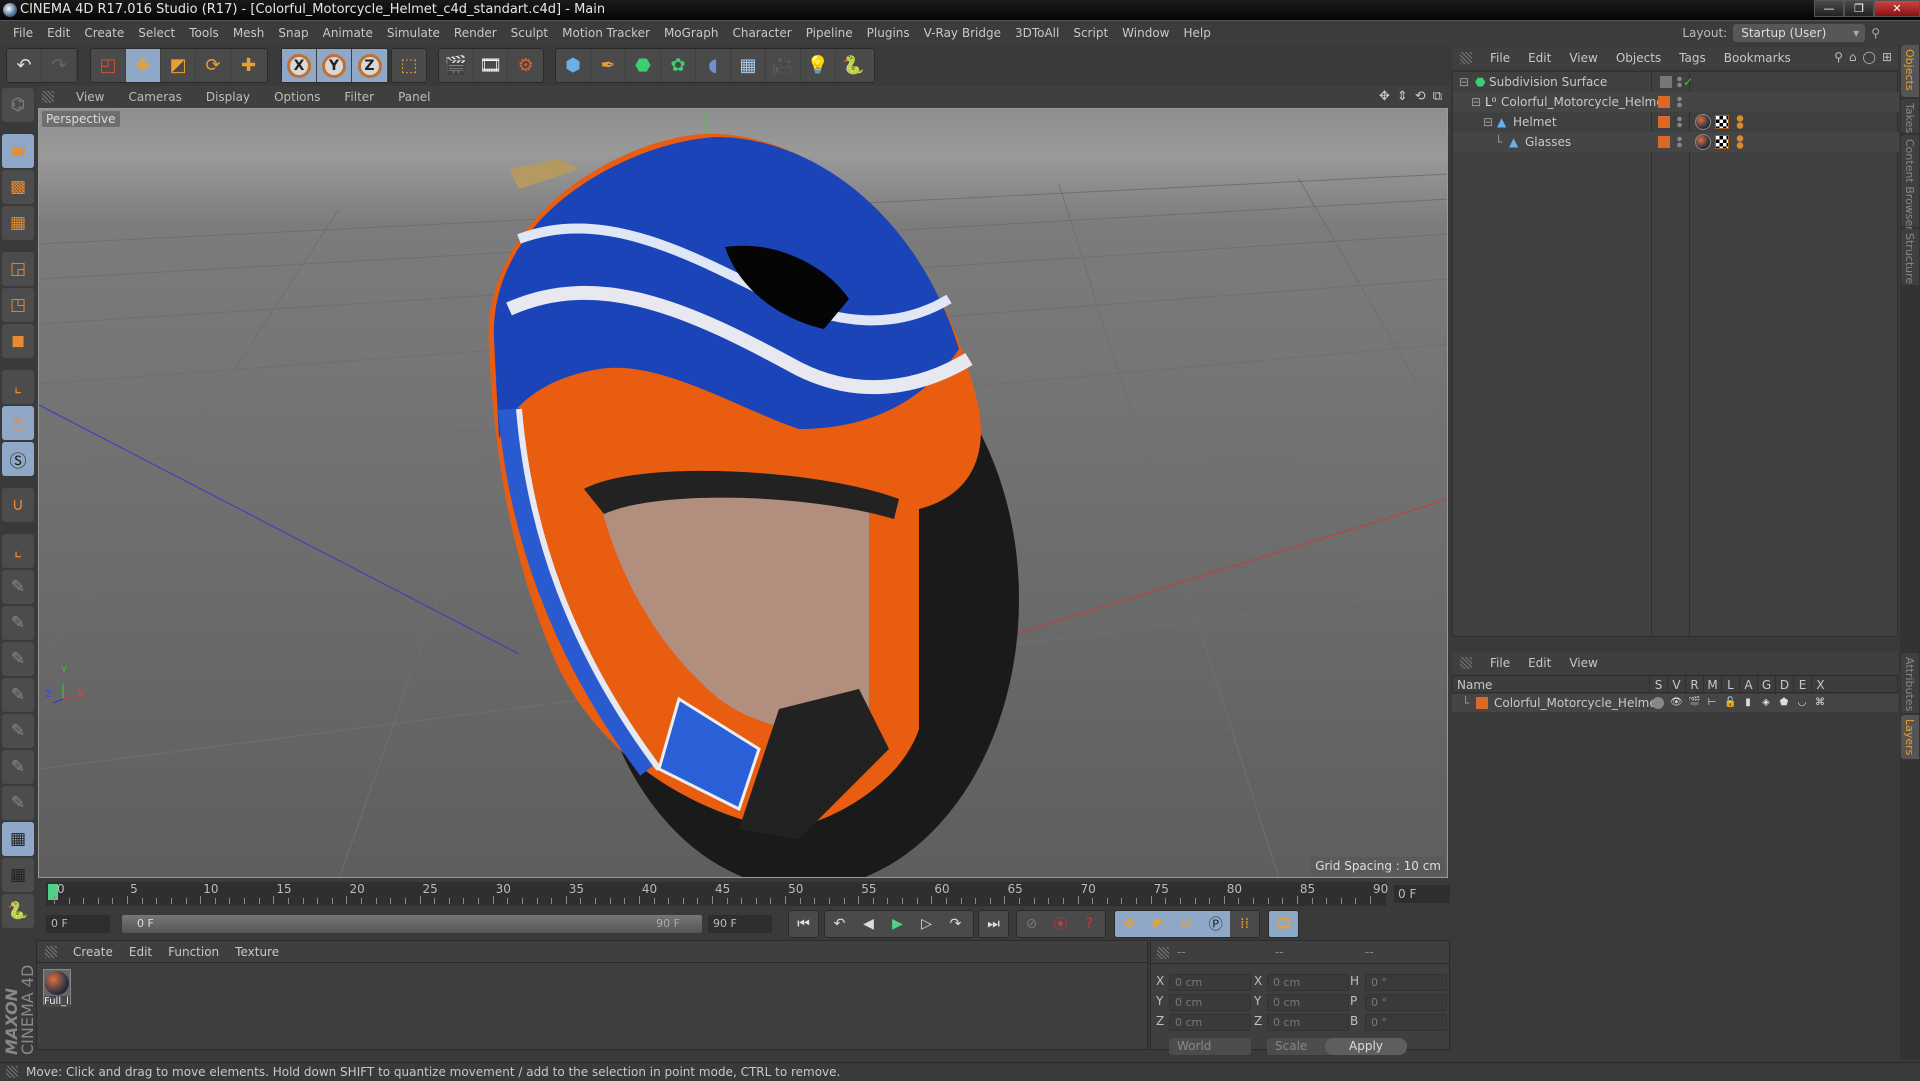 The image size is (1920, 1081). Describe the element at coordinates (1658, 703) in the screenshot. I see `solo-toggle-icon` at that location.